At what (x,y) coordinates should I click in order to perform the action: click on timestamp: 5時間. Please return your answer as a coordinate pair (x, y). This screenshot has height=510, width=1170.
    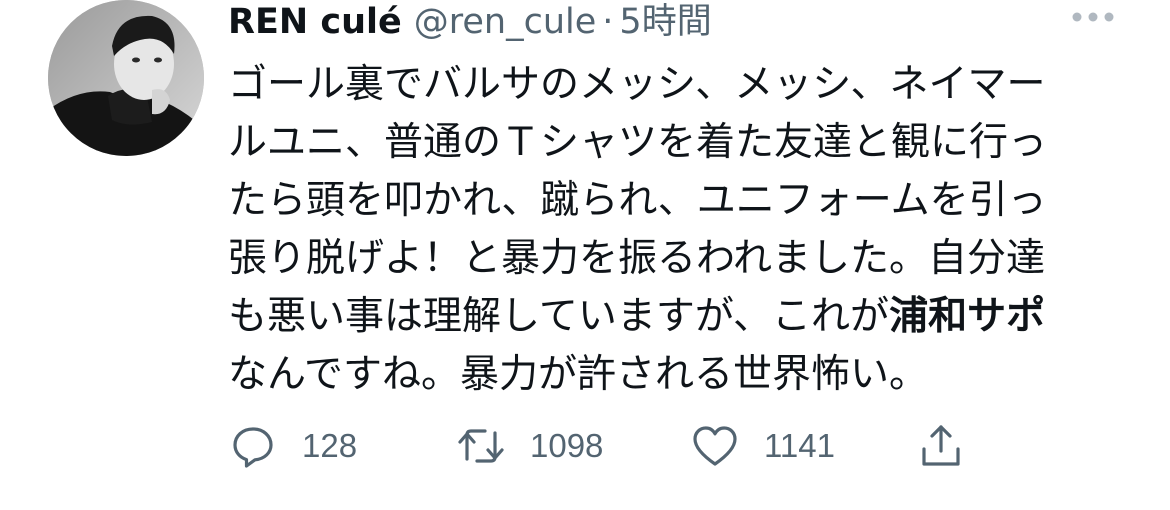
    Looking at the image, I should click on (665, 22).